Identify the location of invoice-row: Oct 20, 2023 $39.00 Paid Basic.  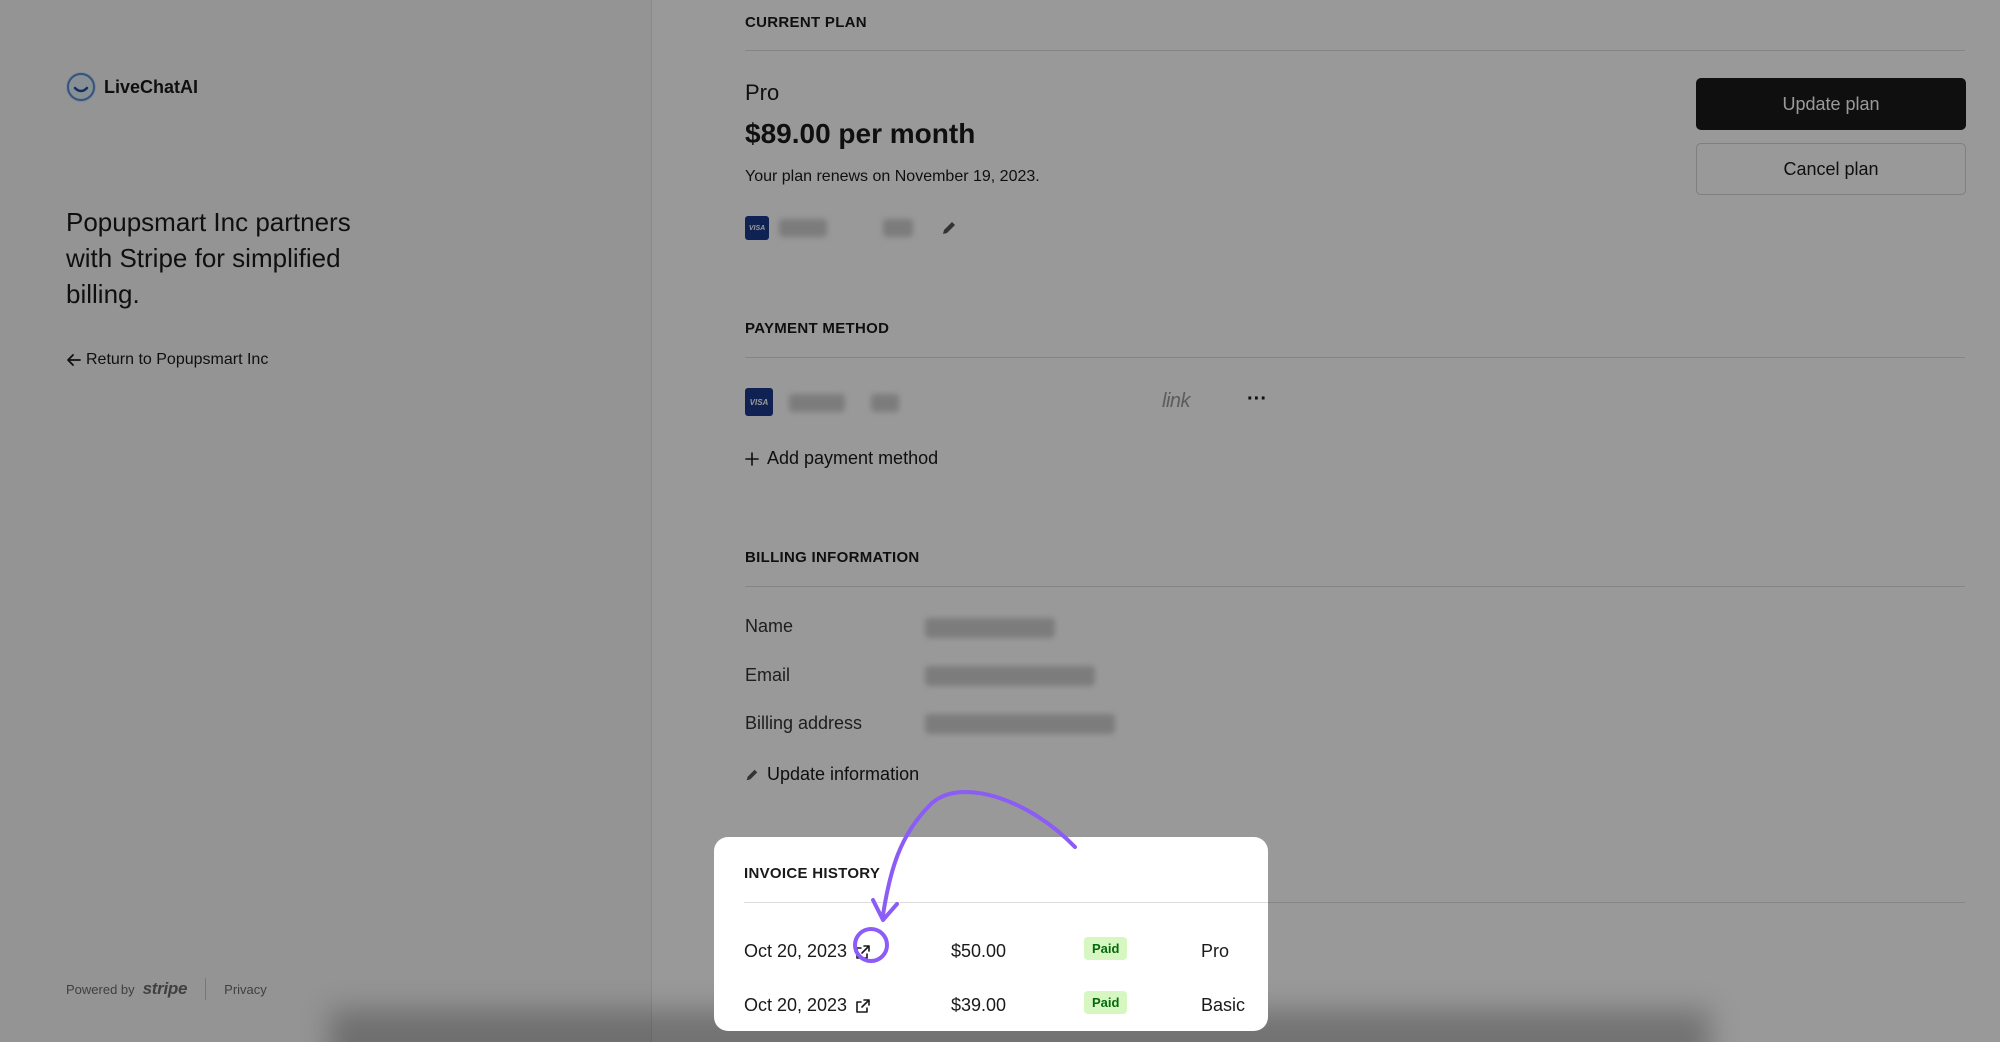
(1006, 1006).